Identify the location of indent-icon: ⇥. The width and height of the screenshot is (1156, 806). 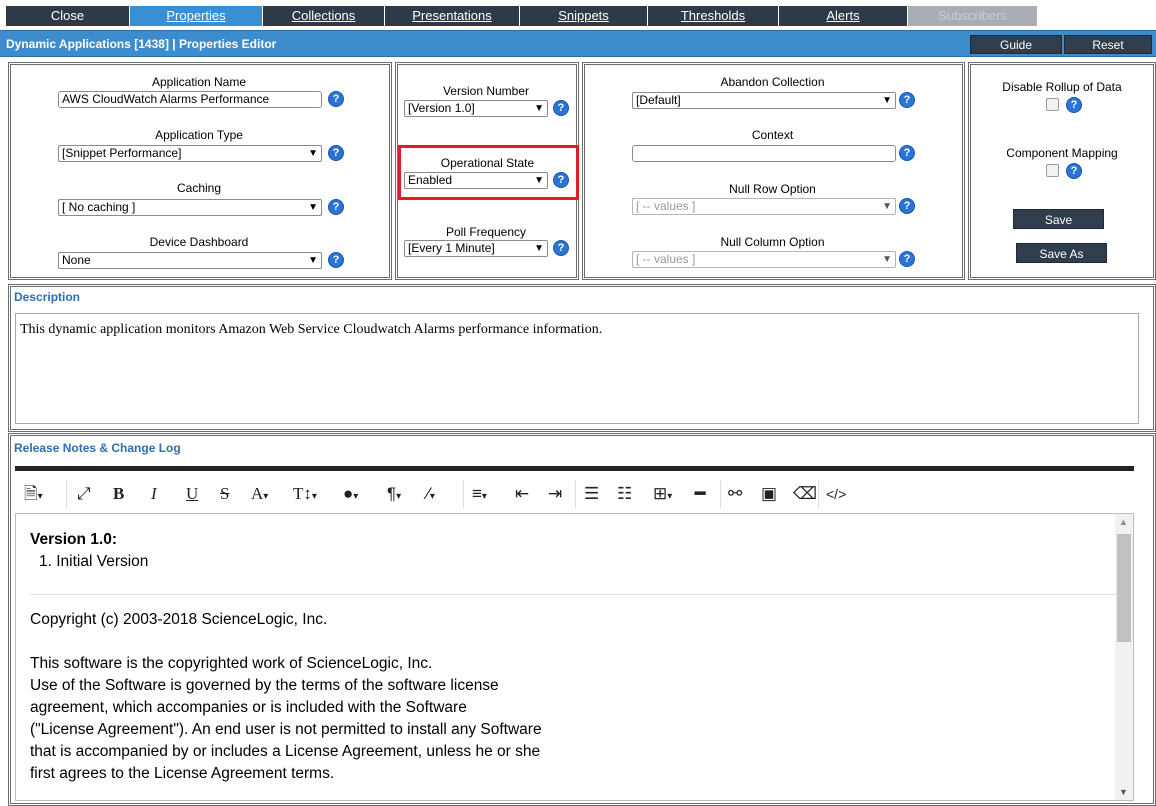
(555, 494).